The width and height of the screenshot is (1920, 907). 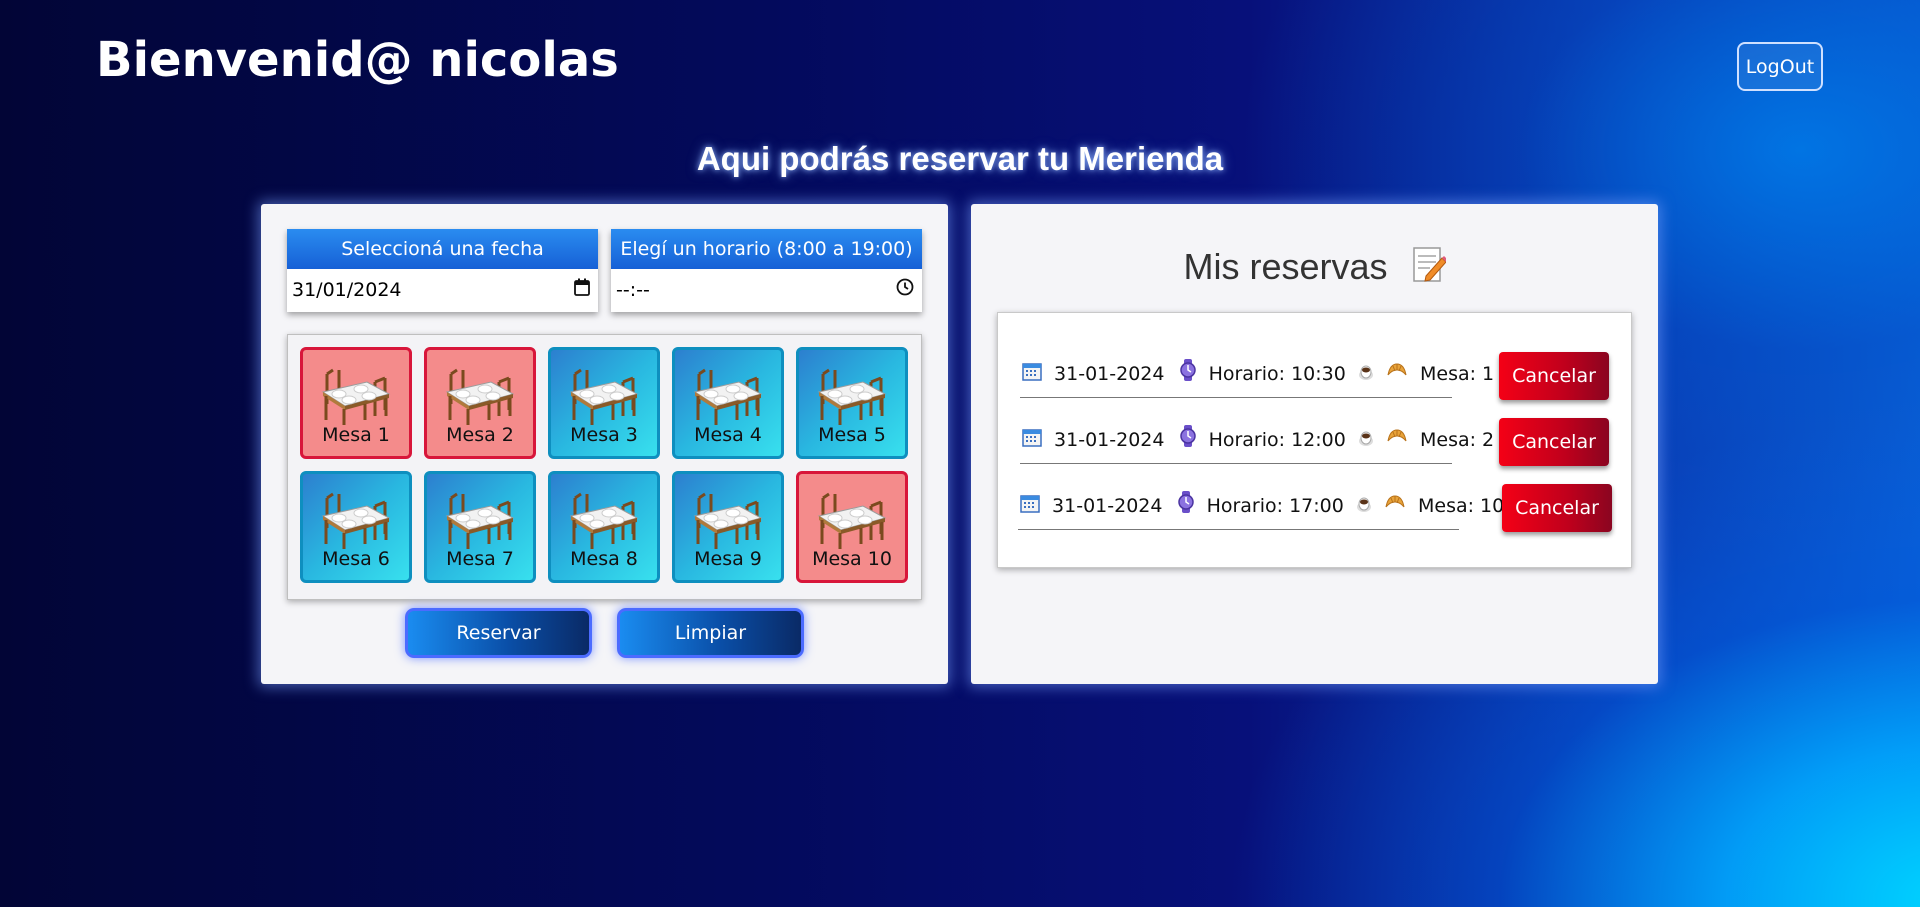 I want to click on table-2-button: Mesa 2, so click(x=480, y=403).